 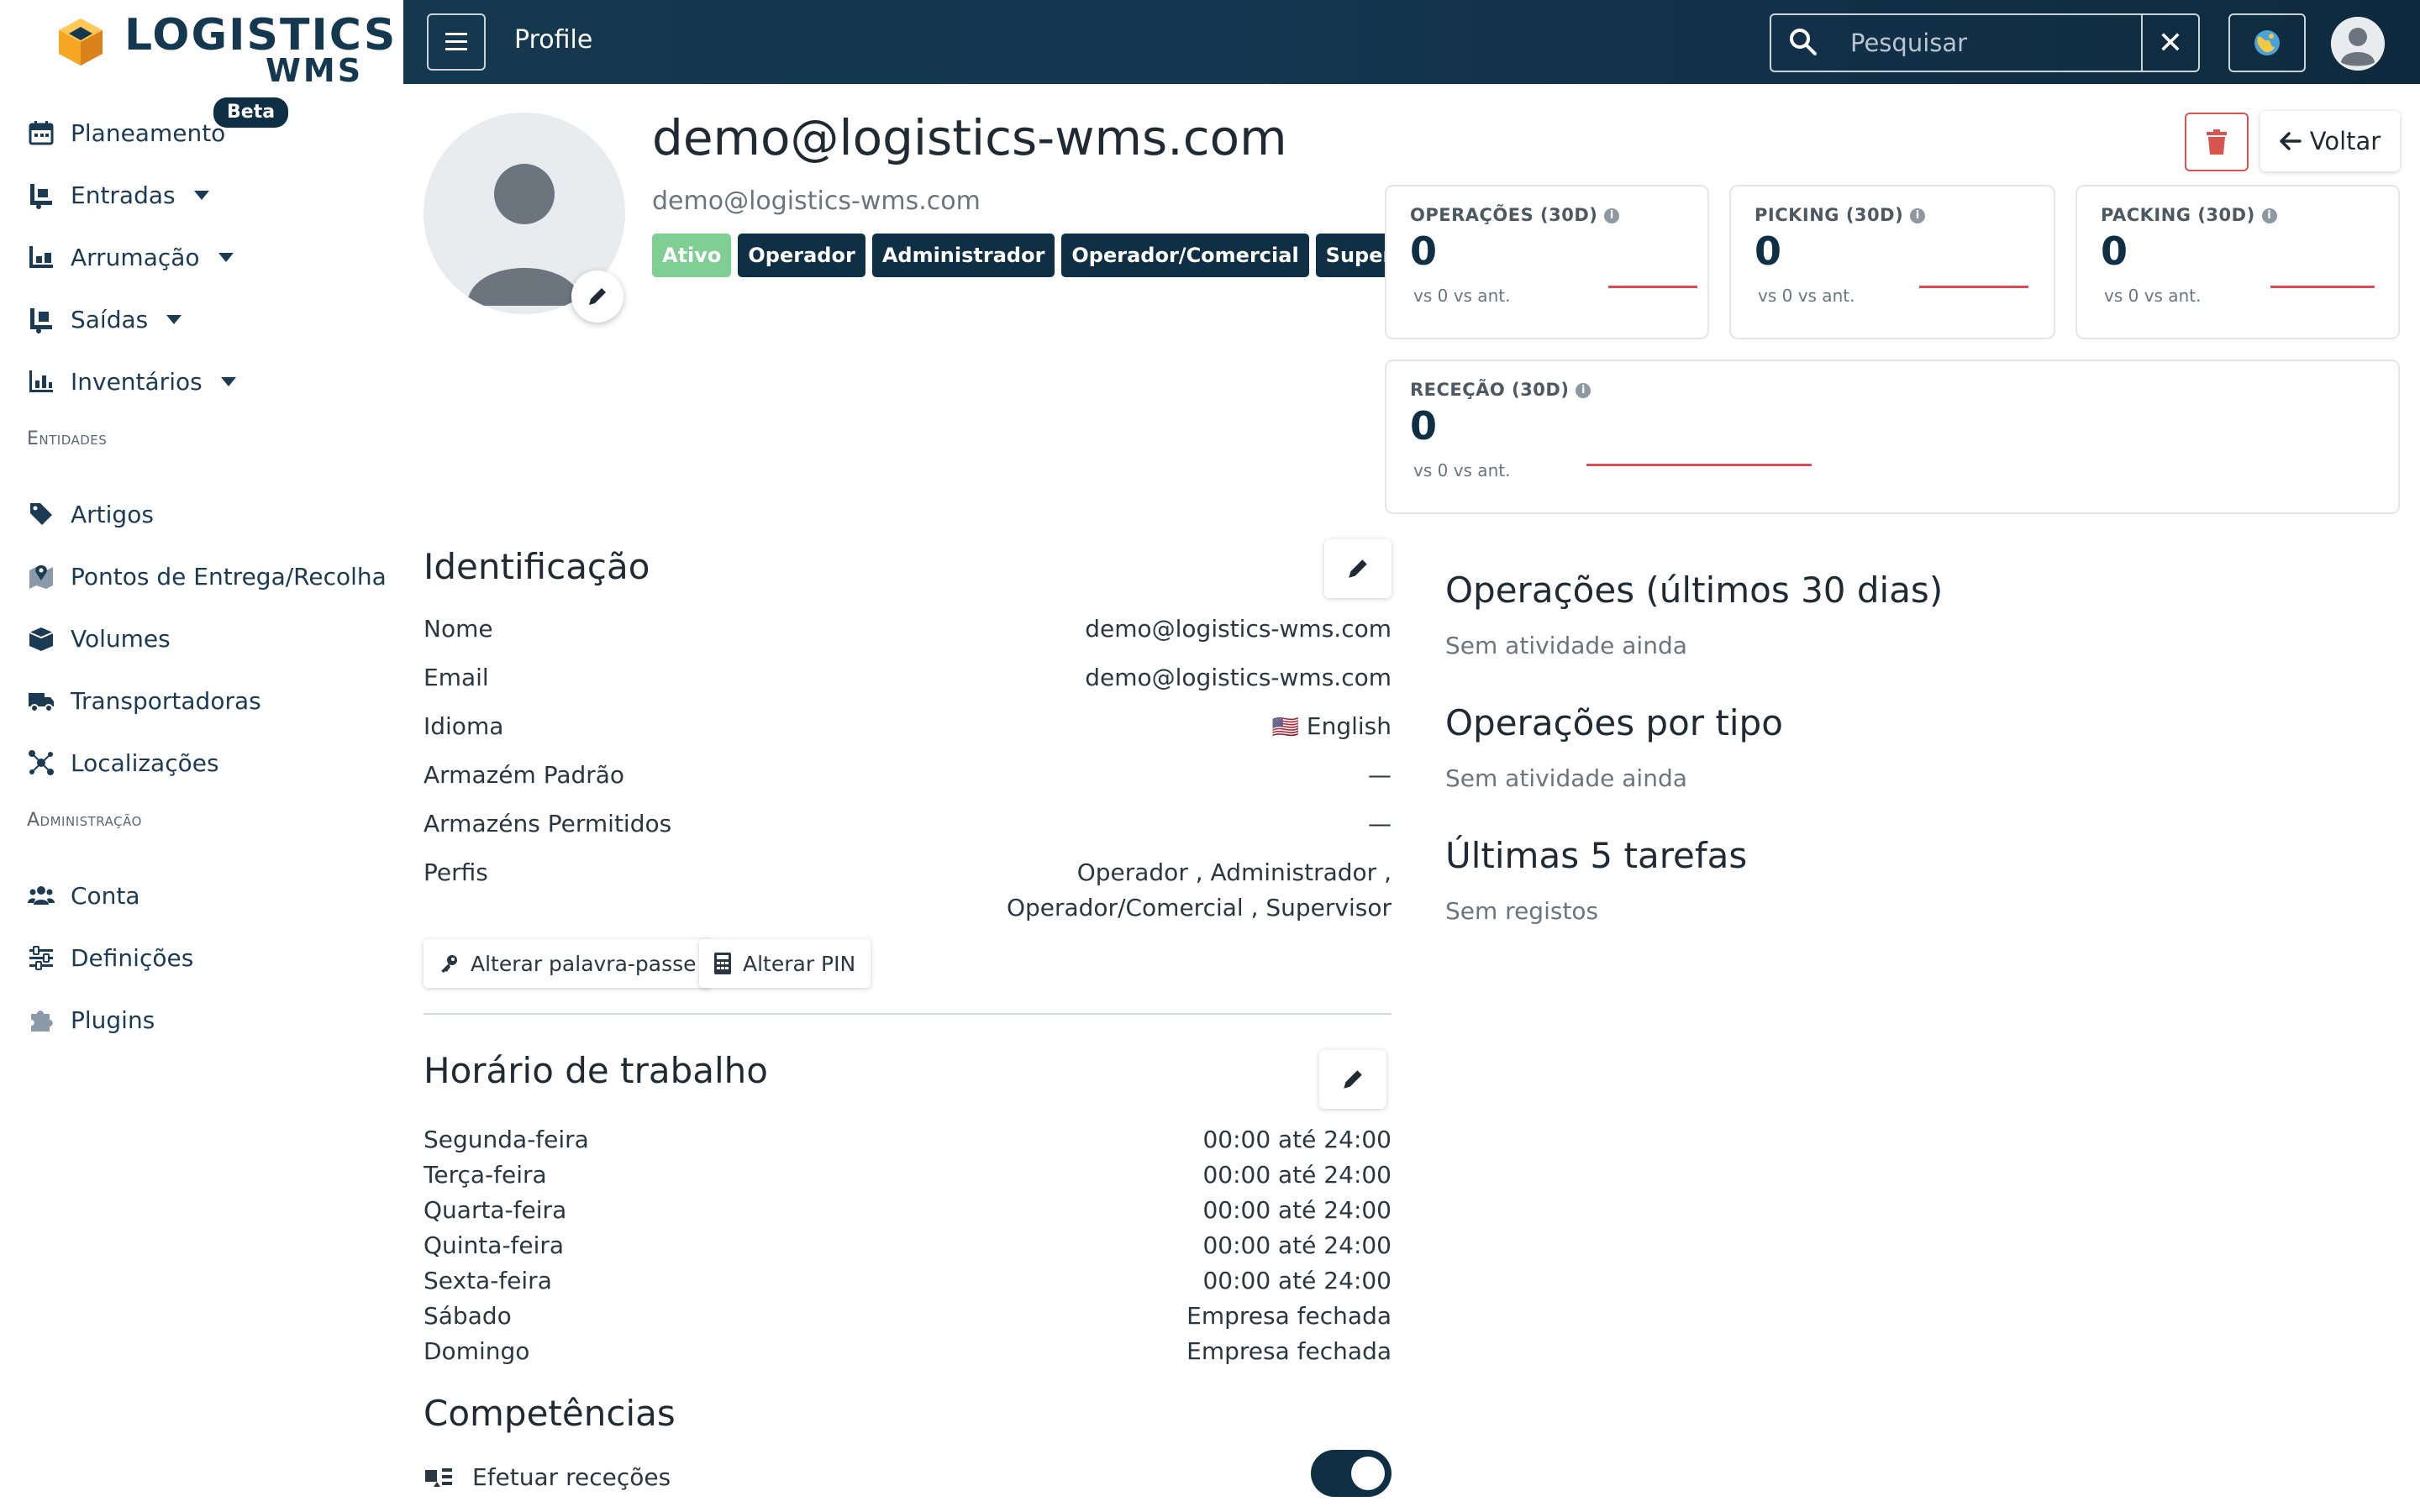 I want to click on close-icon: ✕, so click(x=2170, y=42).